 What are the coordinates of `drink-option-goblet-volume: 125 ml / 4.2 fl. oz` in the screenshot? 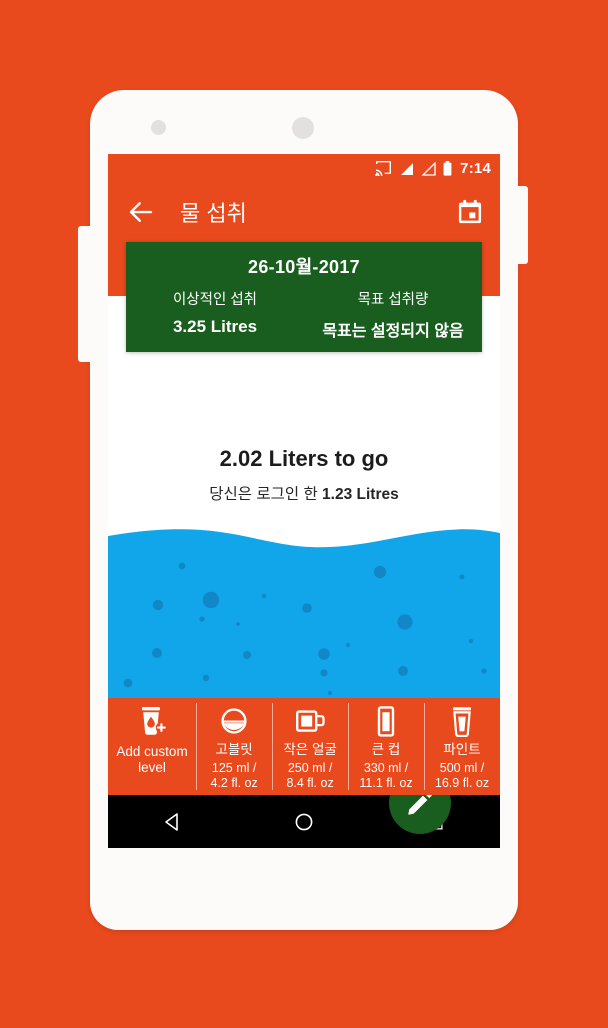 It's located at (233, 776).